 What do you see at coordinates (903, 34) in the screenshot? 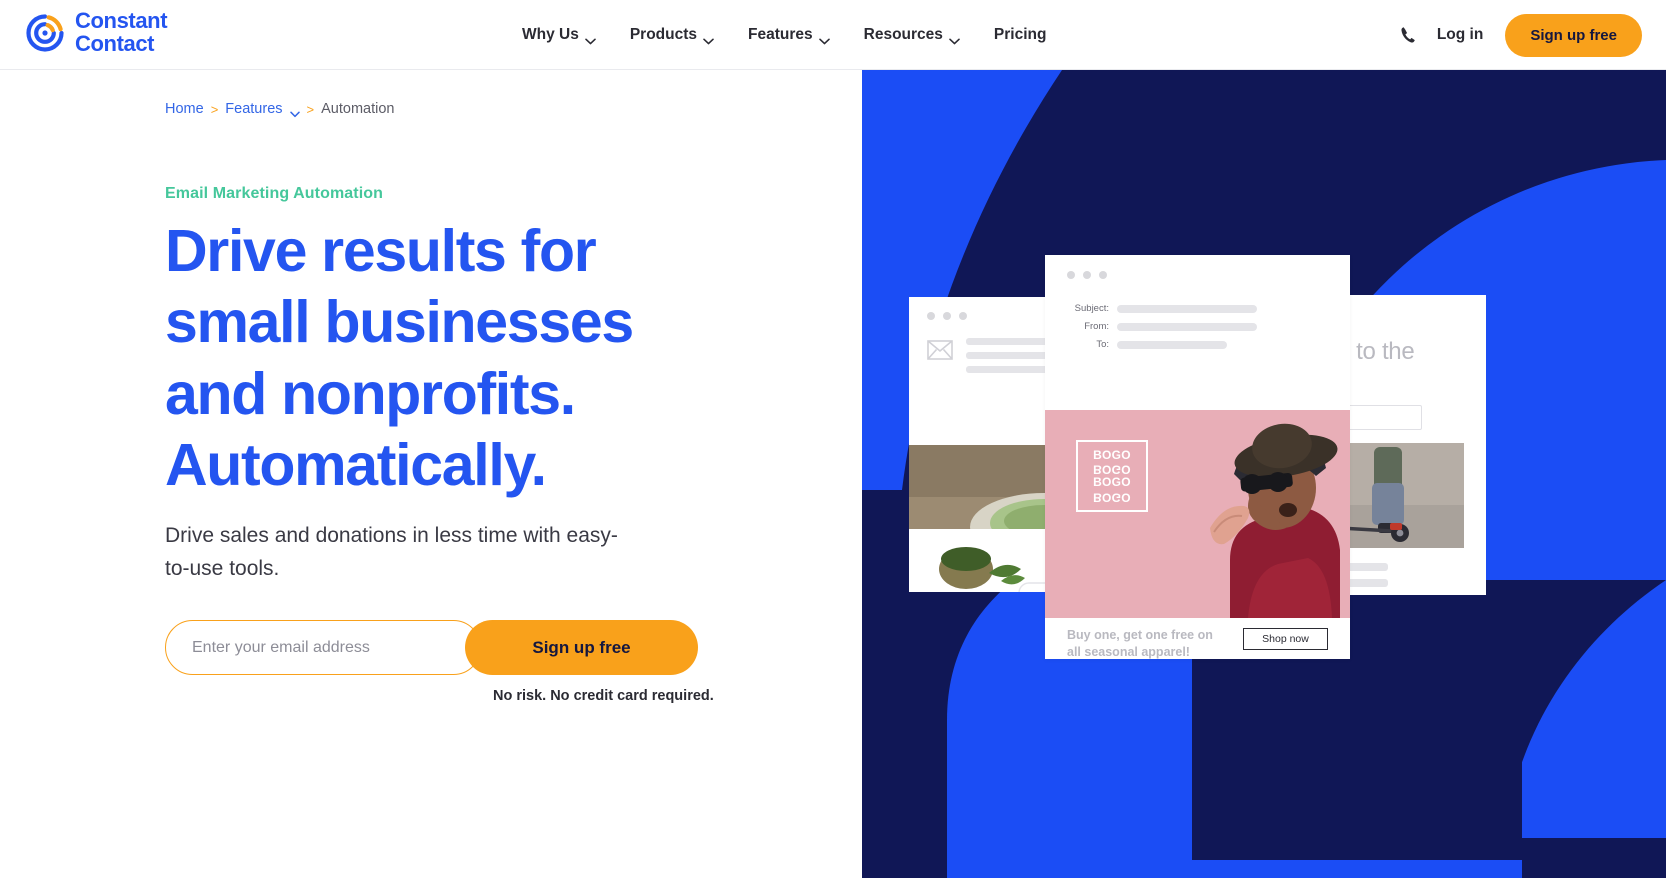
I see `nav-label: Resources` at bounding box center [903, 34].